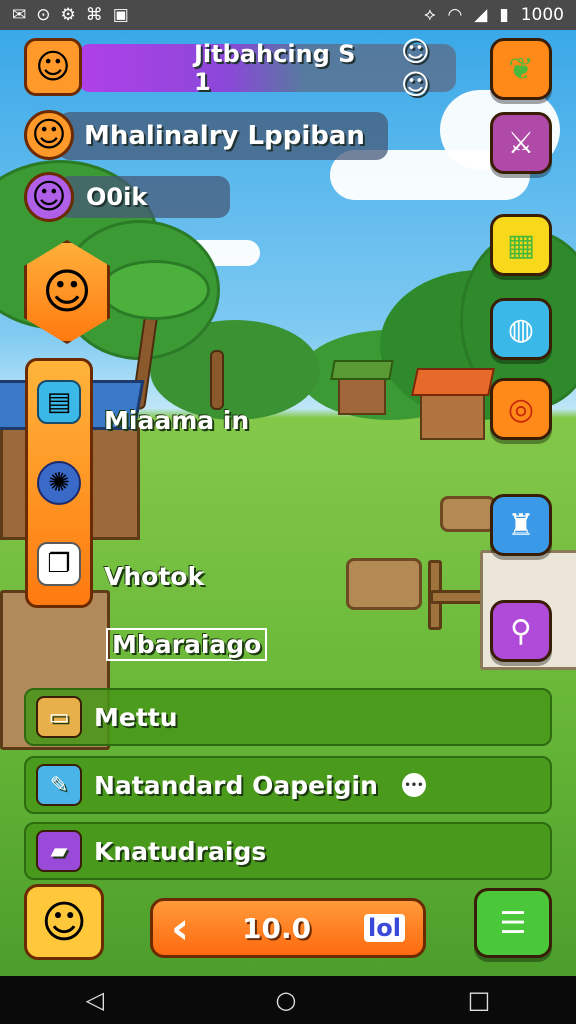 The height and width of the screenshot is (1024, 576). Describe the element at coordinates (117, 197) in the screenshot. I see `rank-text: O0ik` at that location.